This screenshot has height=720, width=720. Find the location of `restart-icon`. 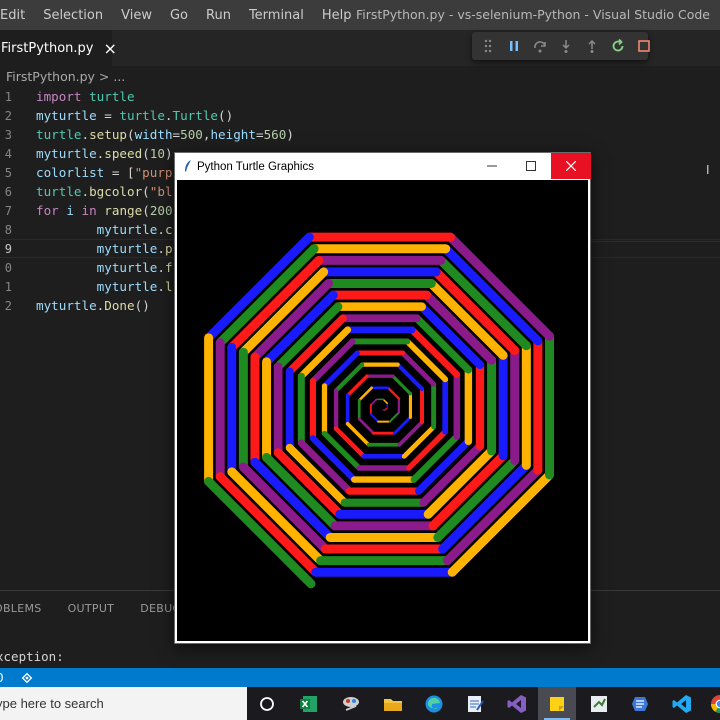

restart-icon is located at coordinates (618, 46).